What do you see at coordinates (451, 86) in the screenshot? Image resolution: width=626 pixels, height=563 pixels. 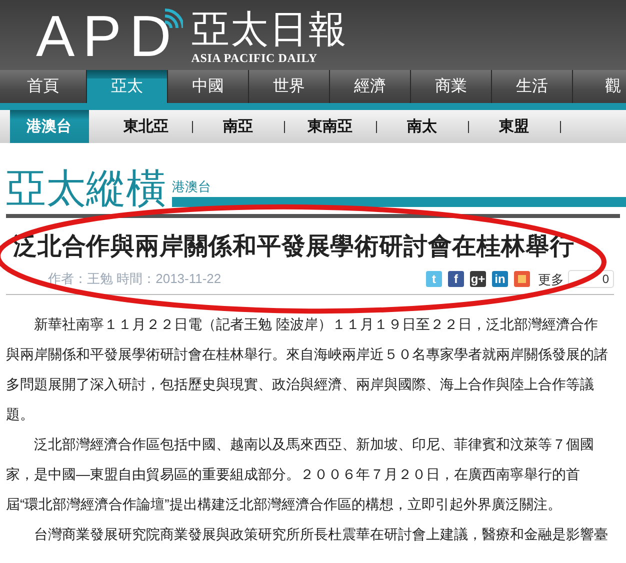 I see `nav-tab: 商業` at bounding box center [451, 86].